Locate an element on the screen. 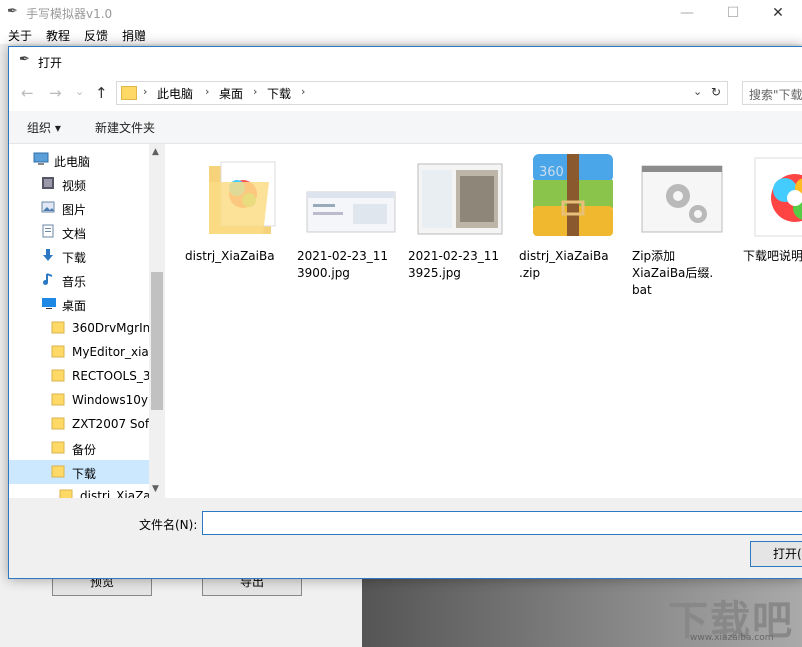 This screenshot has height=647, width=802. svg-text: 360 is located at coordinates (551, 172).